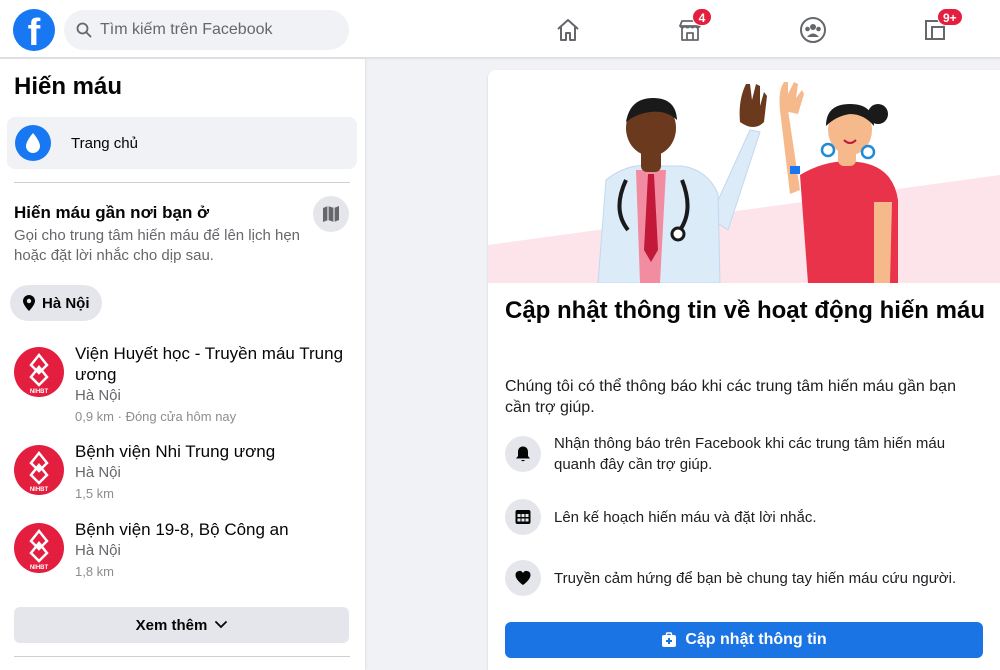  What do you see at coordinates (156, 416) in the screenshot?
I see `center-meta: 0,9 km · Đóng cửa hôm nay` at bounding box center [156, 416].